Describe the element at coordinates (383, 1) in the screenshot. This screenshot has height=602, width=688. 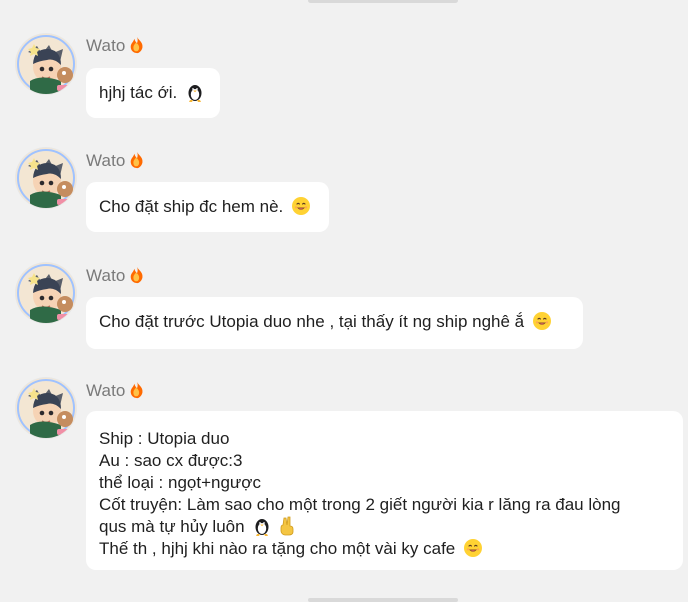
I see `top-scroll-handle` at that location.